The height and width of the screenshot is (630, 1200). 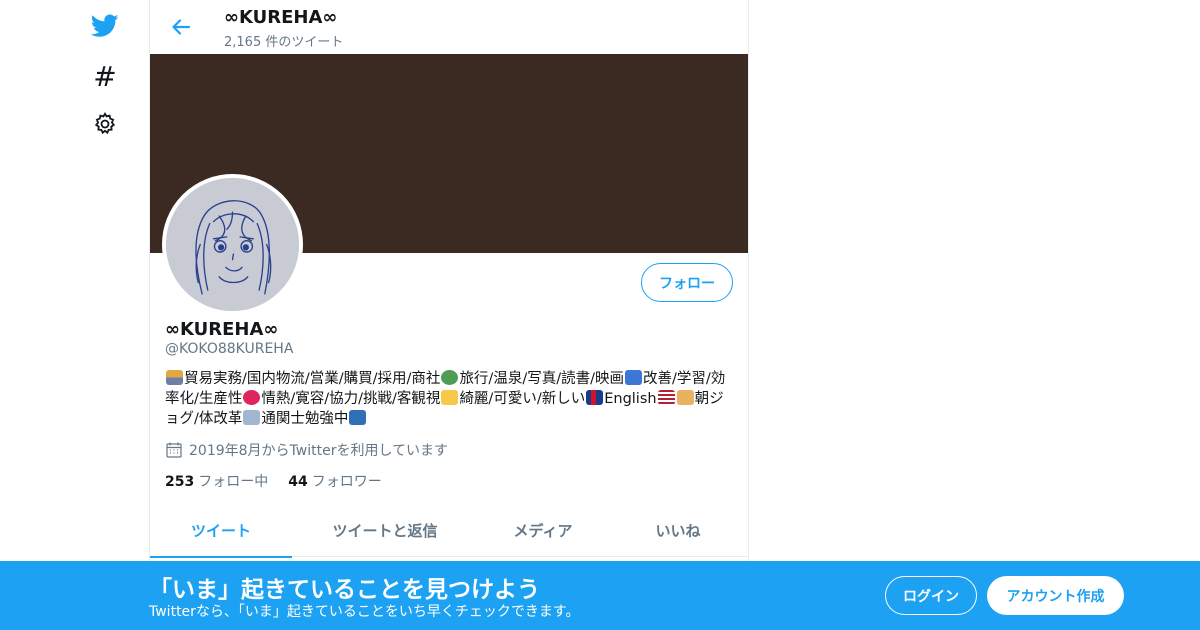 What do you see at coordinates (221, 531) in the screenshot?
I see `tab-tweets: ツイート` at bounding box center [221, 531].